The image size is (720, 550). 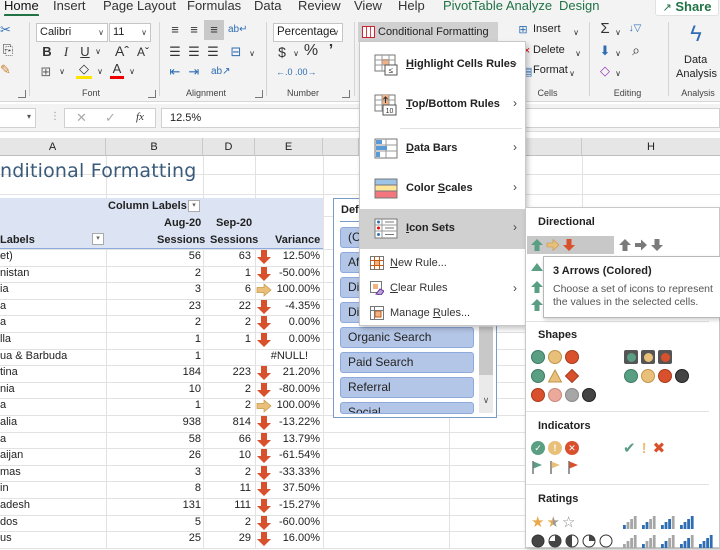 I want to click on table-row: a 23 22 -4.35%, so click(x=161, y=307).